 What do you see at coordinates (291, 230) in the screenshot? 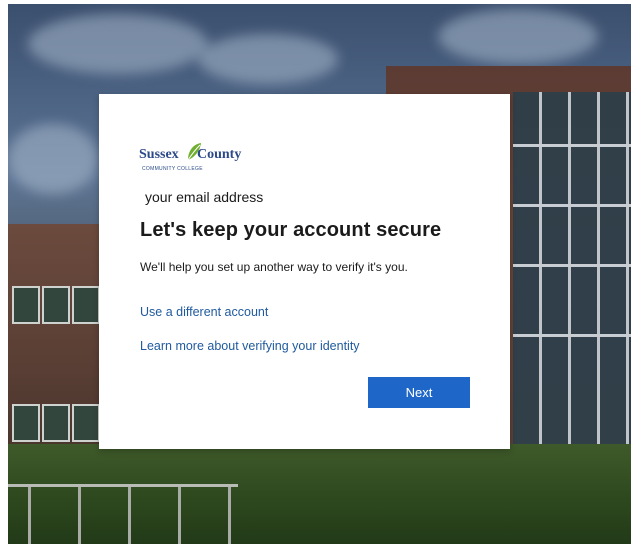
I see `page-title: Let's keep your account secure` at bounding box center [291, 230].